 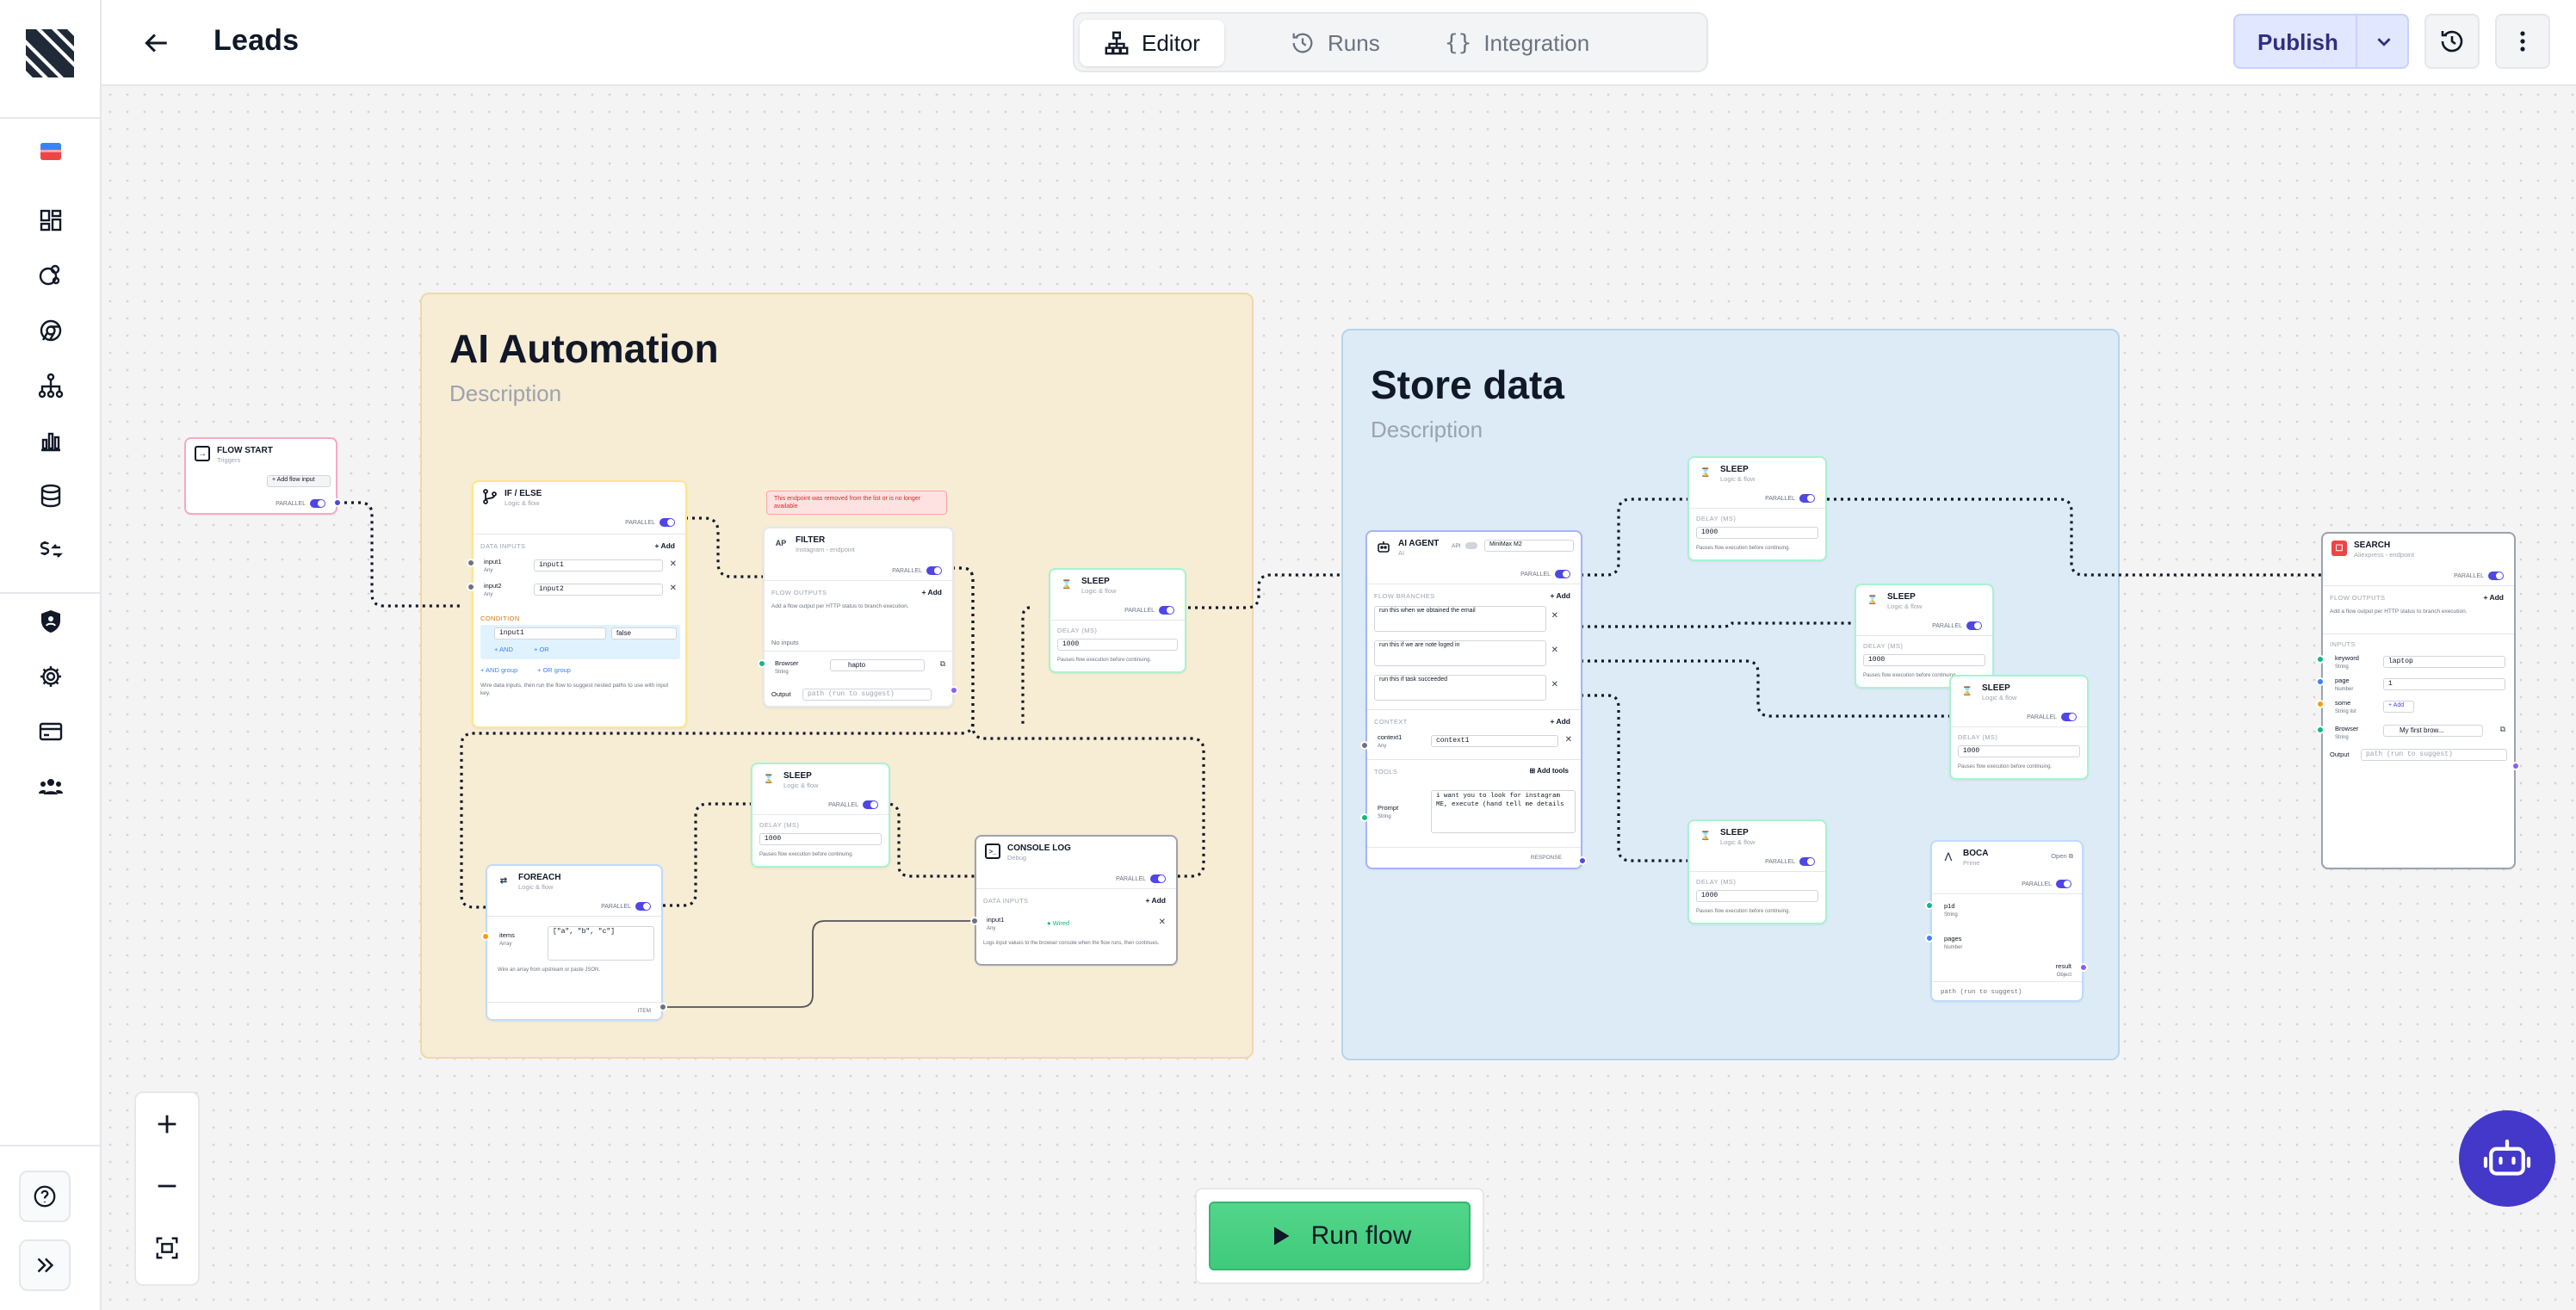 I want to click on sidebar-item-agents, so click(x=51, y=275).